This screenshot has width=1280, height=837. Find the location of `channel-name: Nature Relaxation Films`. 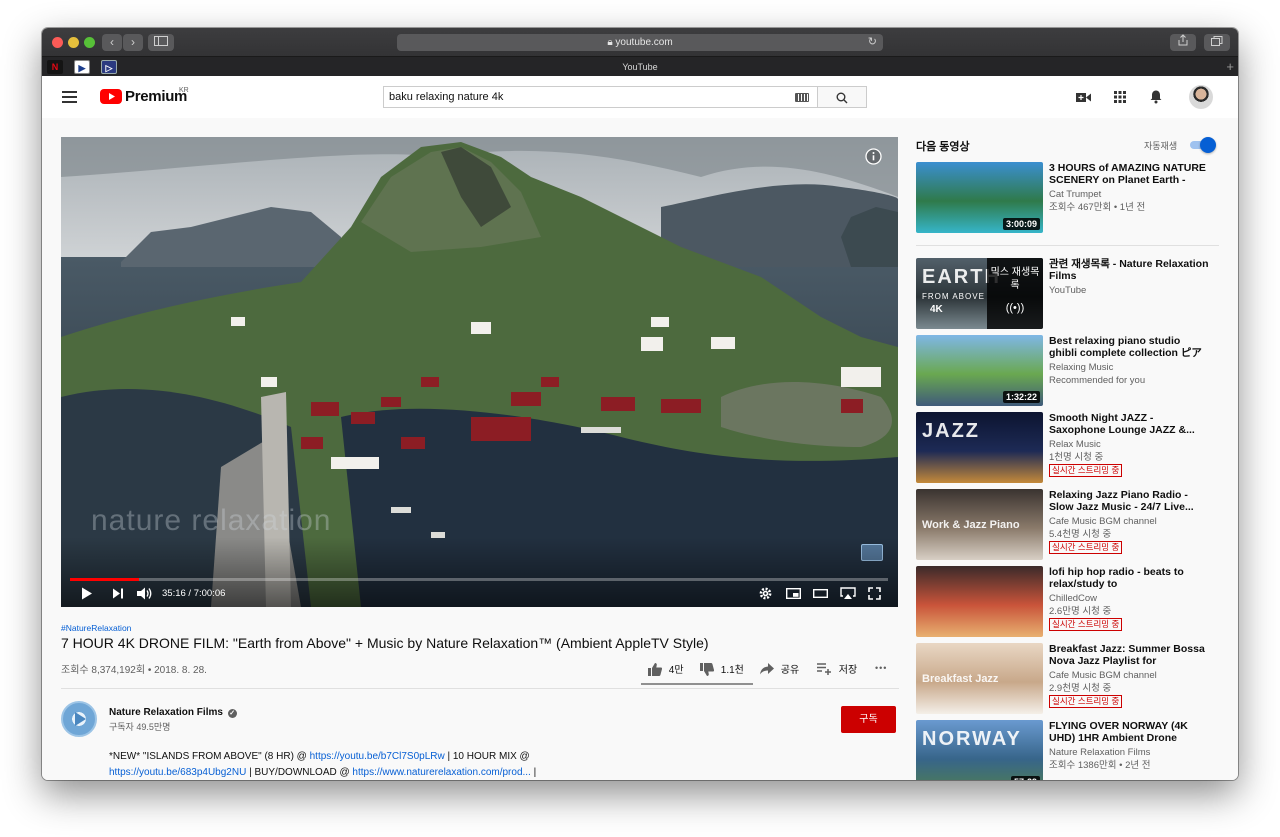

channel-name: Nature Relaxation Films is located at coordinates (1100, 752).